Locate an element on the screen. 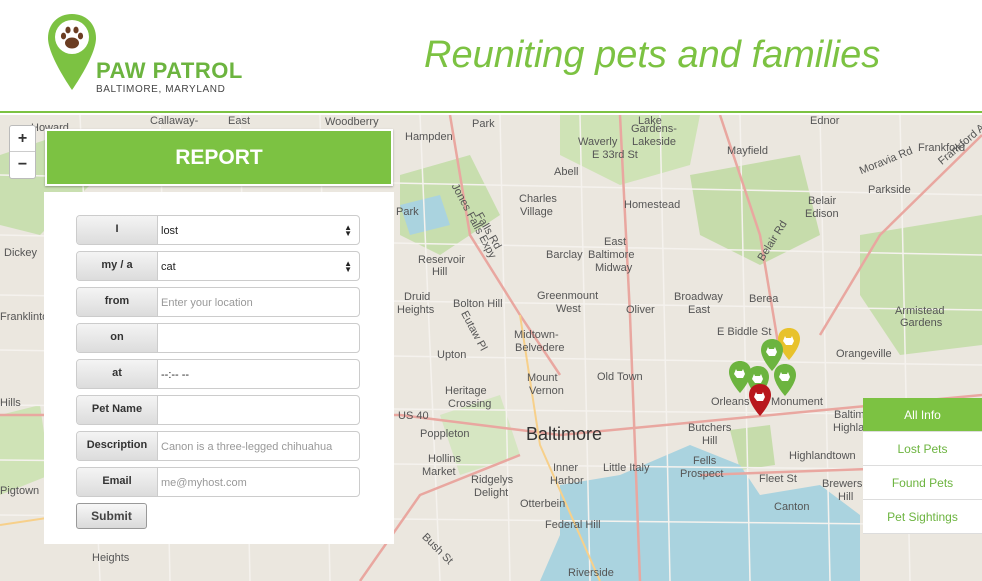  map-label: Franklinto is located at coordinates (24, 317).